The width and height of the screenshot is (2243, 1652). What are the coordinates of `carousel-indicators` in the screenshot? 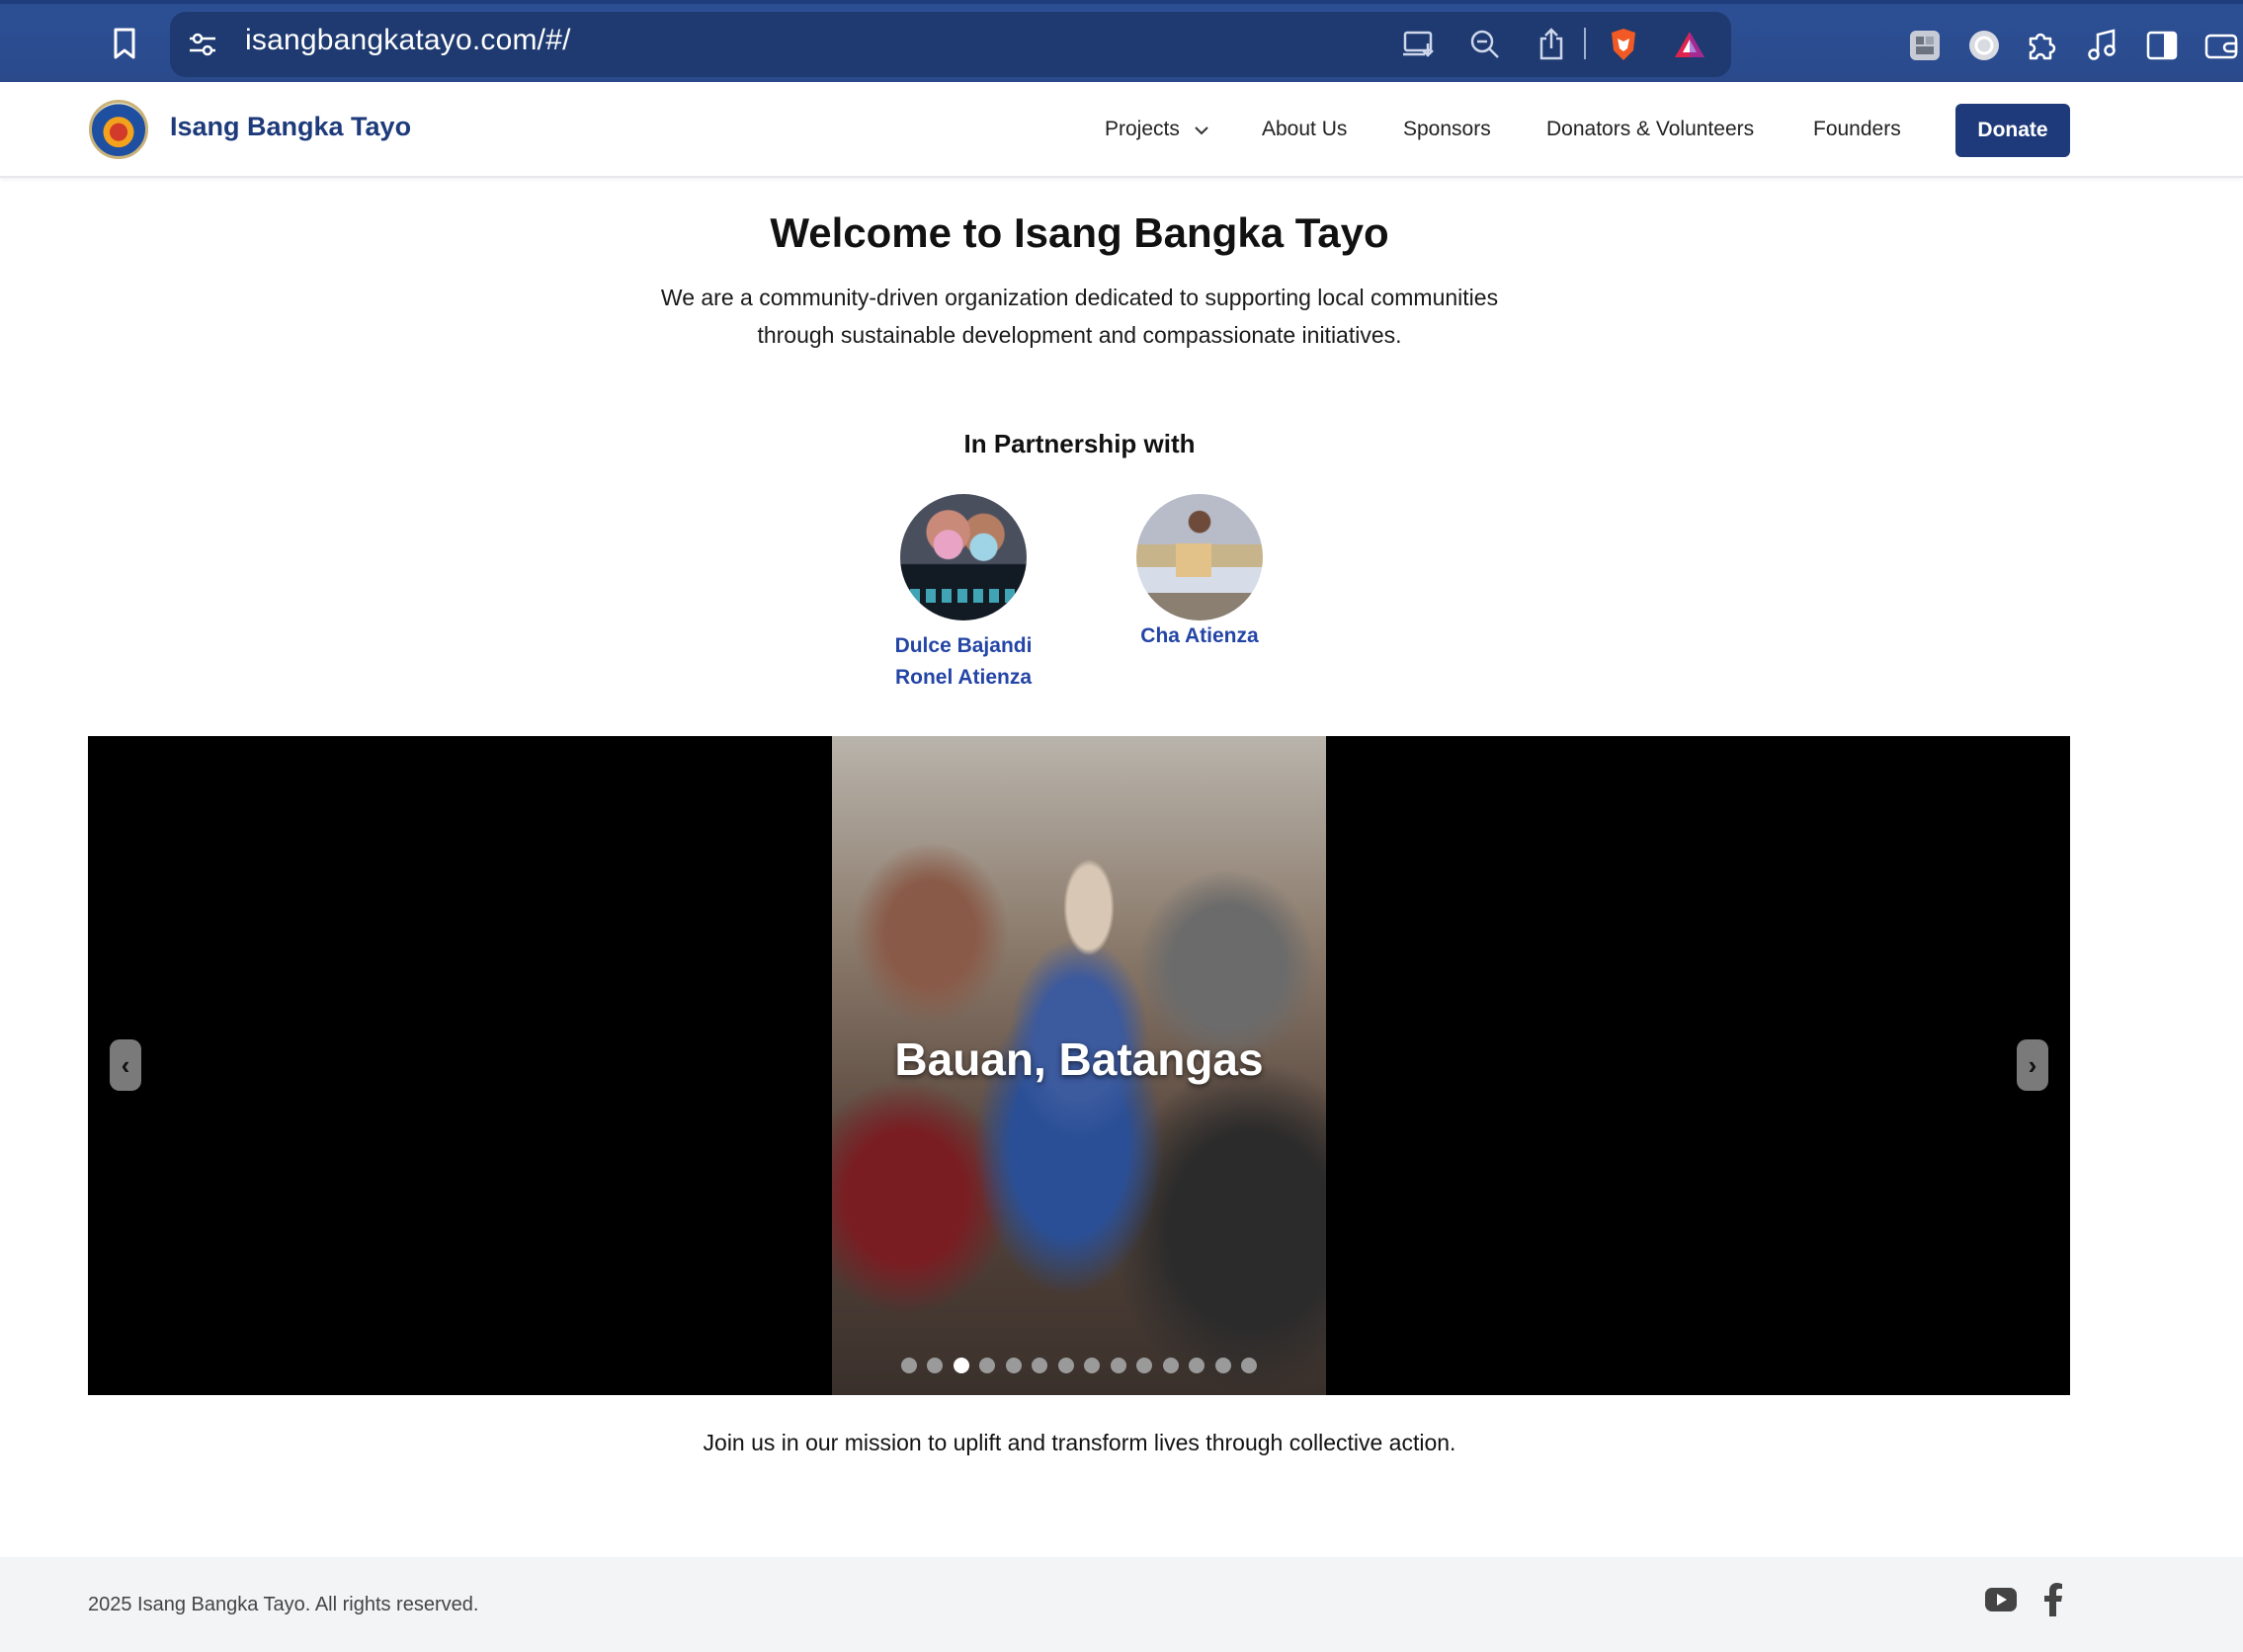 It's located at (1079, 1365).